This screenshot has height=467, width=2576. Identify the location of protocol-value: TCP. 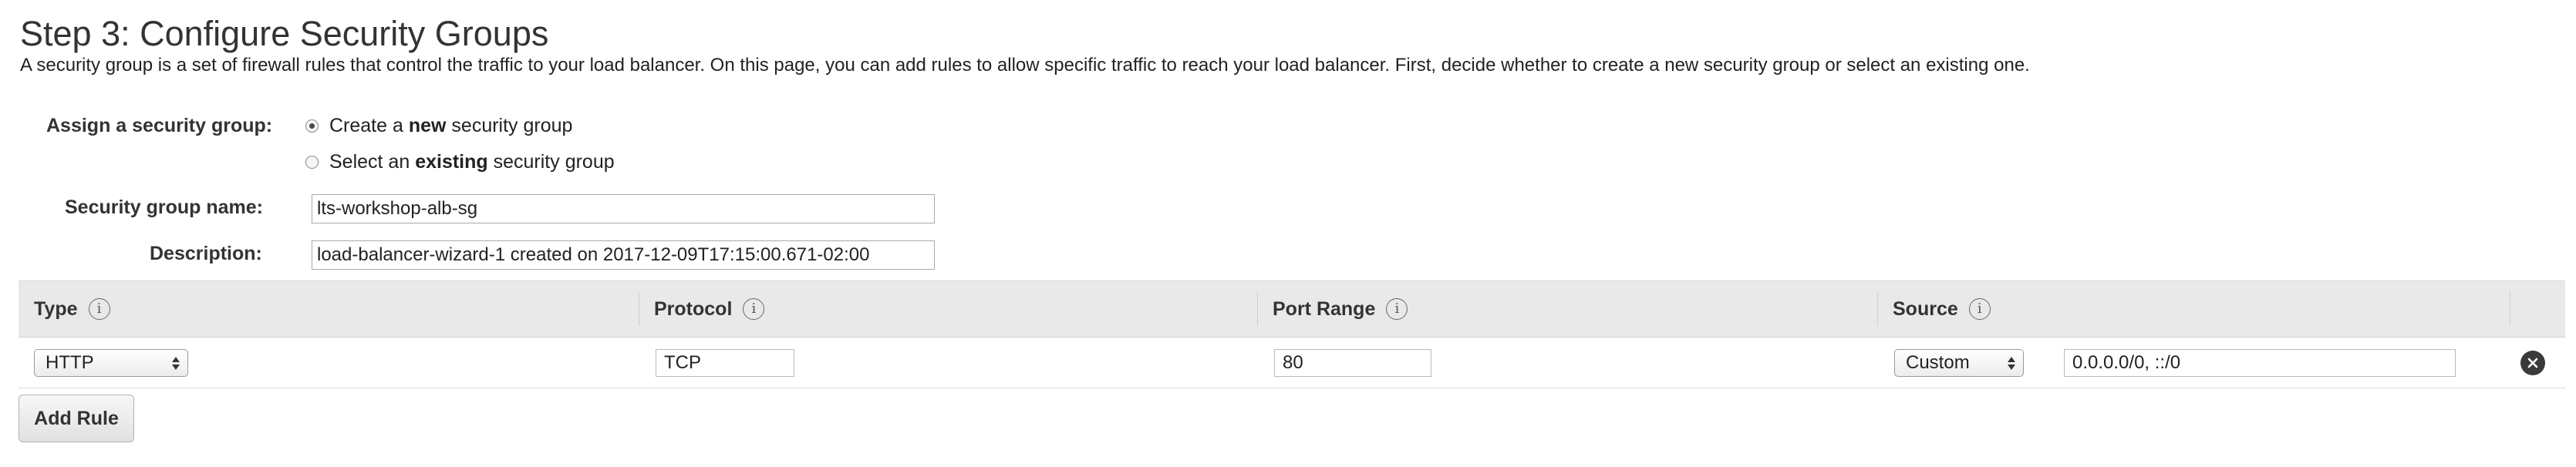
(682, 363).